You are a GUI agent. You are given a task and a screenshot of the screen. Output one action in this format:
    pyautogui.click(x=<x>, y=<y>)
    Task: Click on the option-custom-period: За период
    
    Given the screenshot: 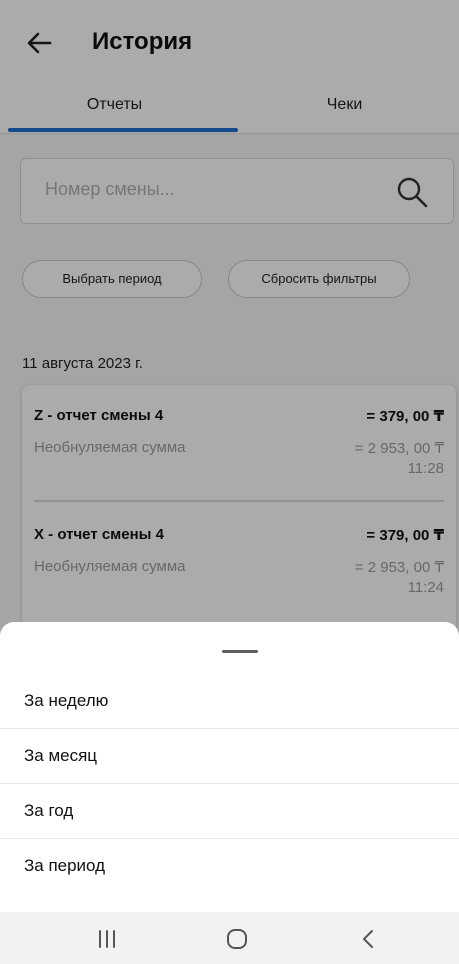 What is the action you would take?
    pyautogui.click(x=229, y=866)
    